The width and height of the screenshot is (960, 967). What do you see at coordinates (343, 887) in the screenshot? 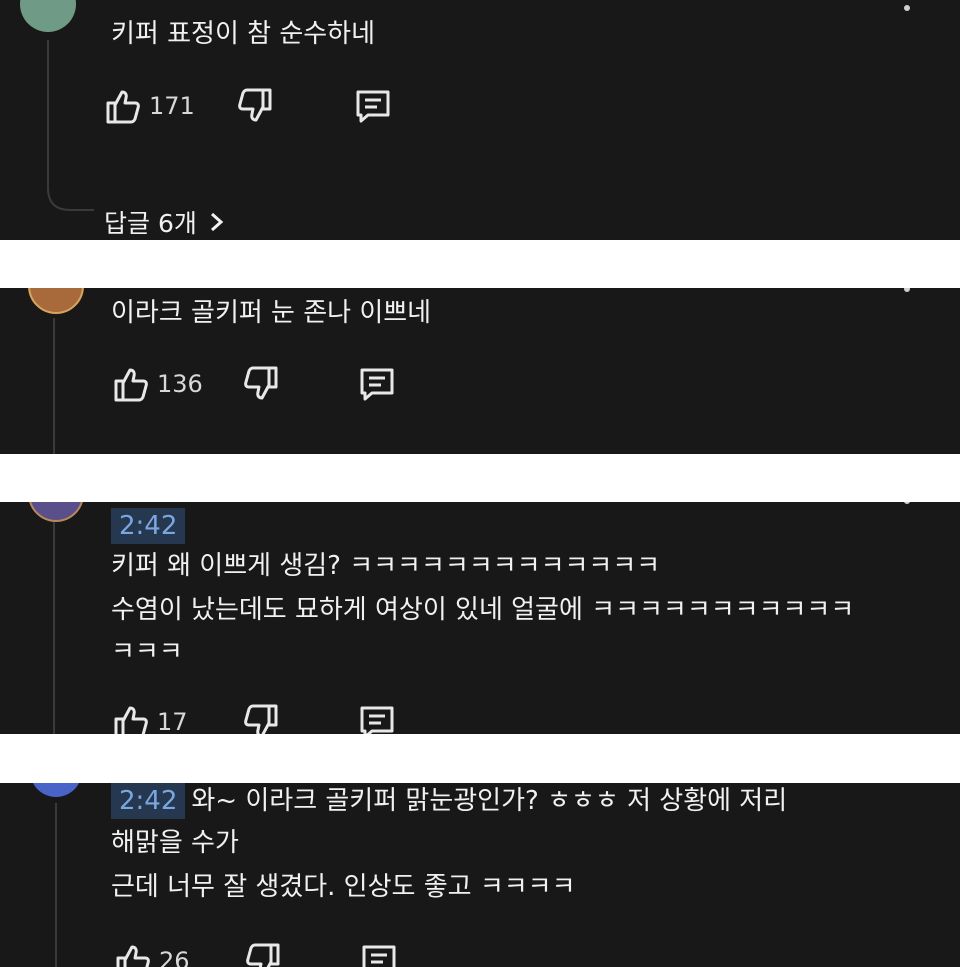
I see `comment-line-3: 근데 너무 잘 생겼다. 인상도 좋고 ㅋㅋㅋㅋ` at bounding box center [343, 887].